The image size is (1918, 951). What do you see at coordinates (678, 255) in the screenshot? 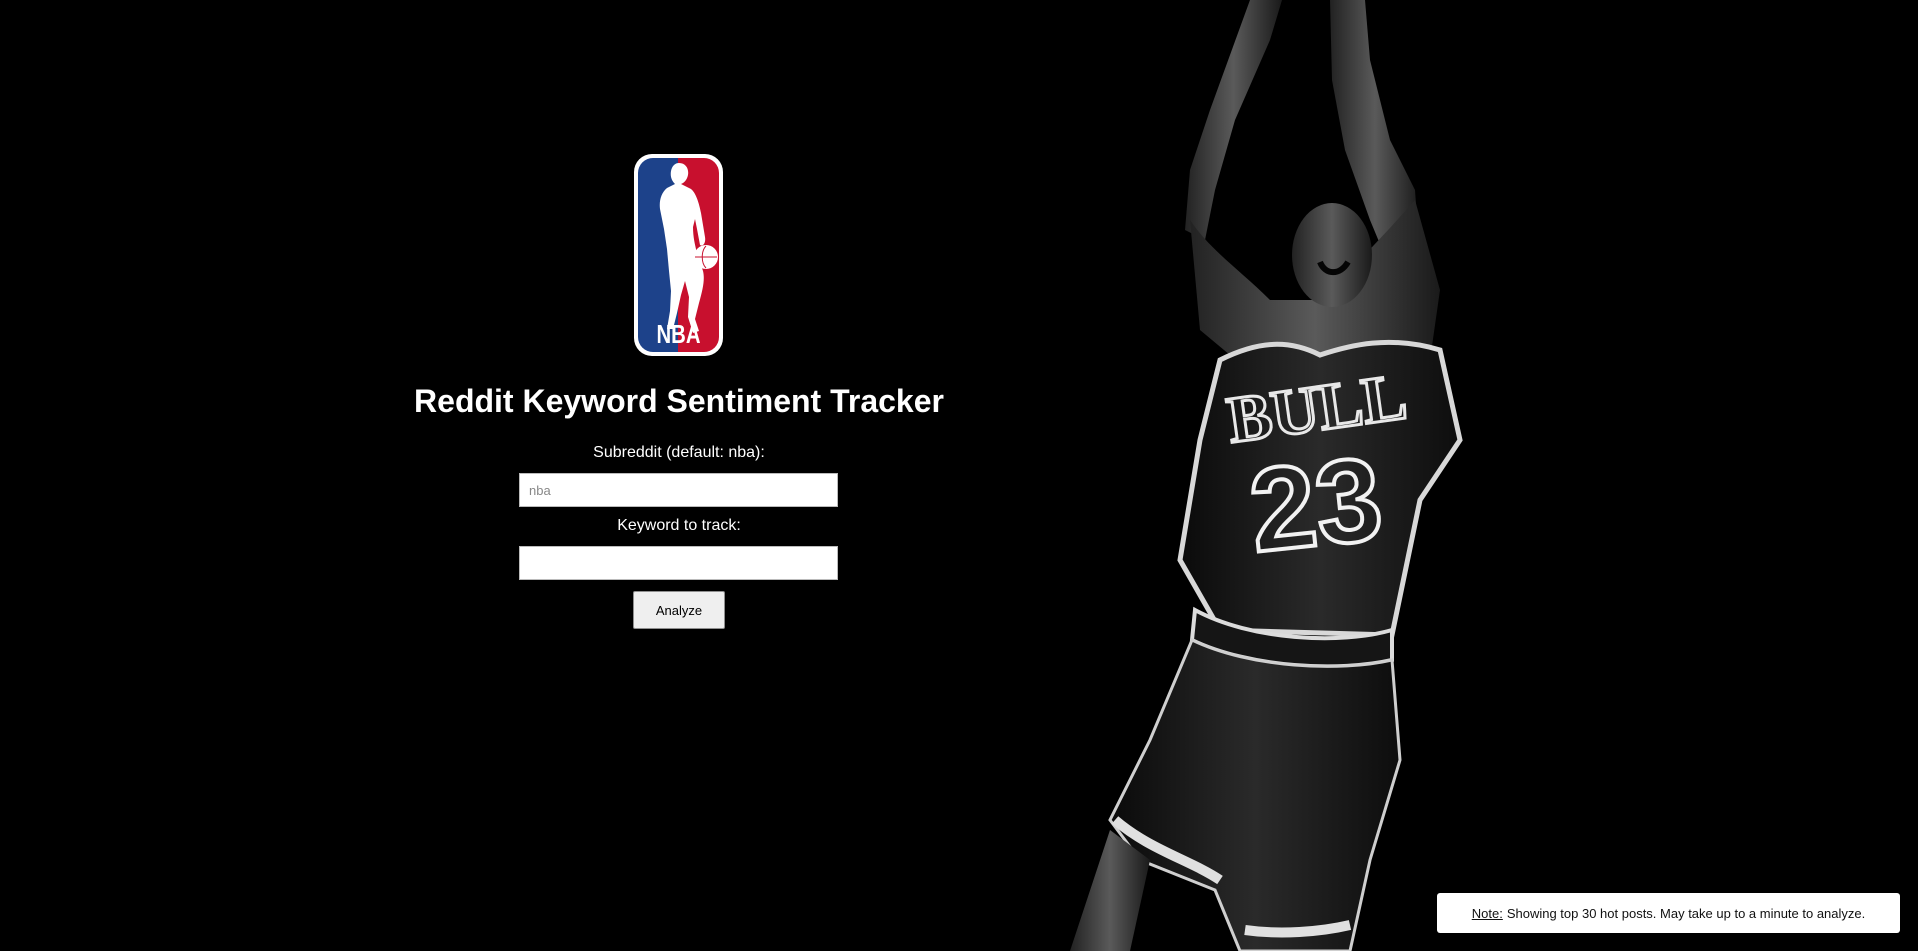
I see `nba-logo: NBA` at bounding box center [678, 255].